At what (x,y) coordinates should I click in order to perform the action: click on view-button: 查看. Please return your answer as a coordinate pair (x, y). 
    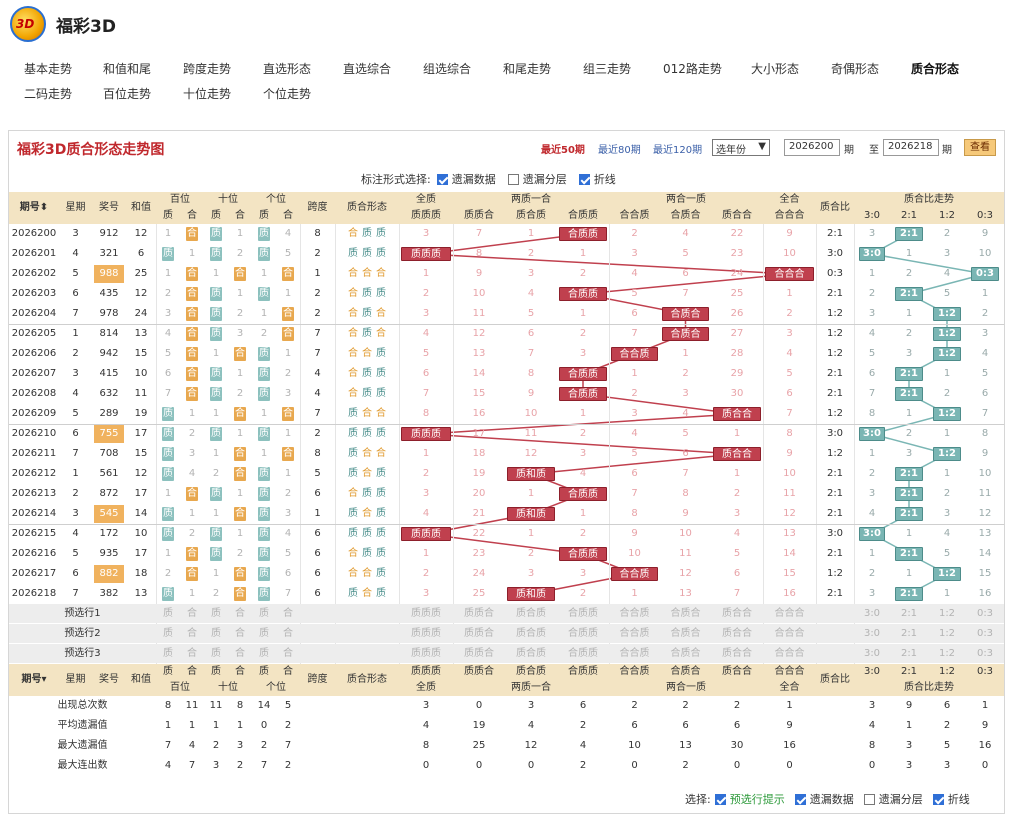
    Looking at the image, I should click on (980, 147).